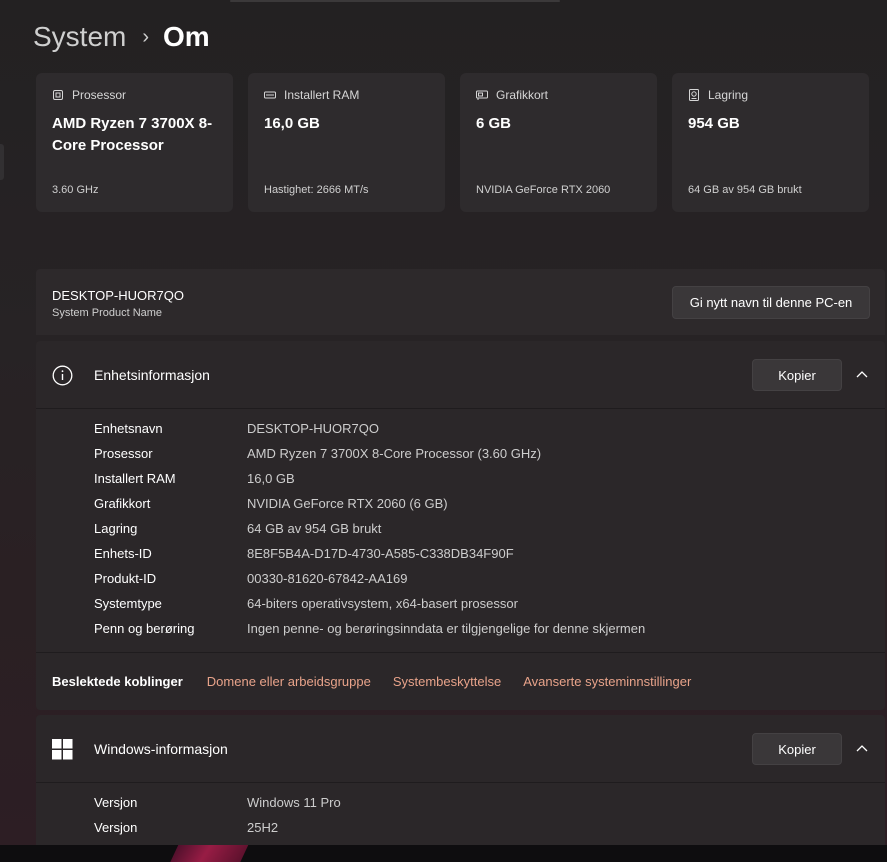 The width and height of the screenshot is (887, 862). I want to click on related-links-label: Beslektede koblinger, so click(117, 681).